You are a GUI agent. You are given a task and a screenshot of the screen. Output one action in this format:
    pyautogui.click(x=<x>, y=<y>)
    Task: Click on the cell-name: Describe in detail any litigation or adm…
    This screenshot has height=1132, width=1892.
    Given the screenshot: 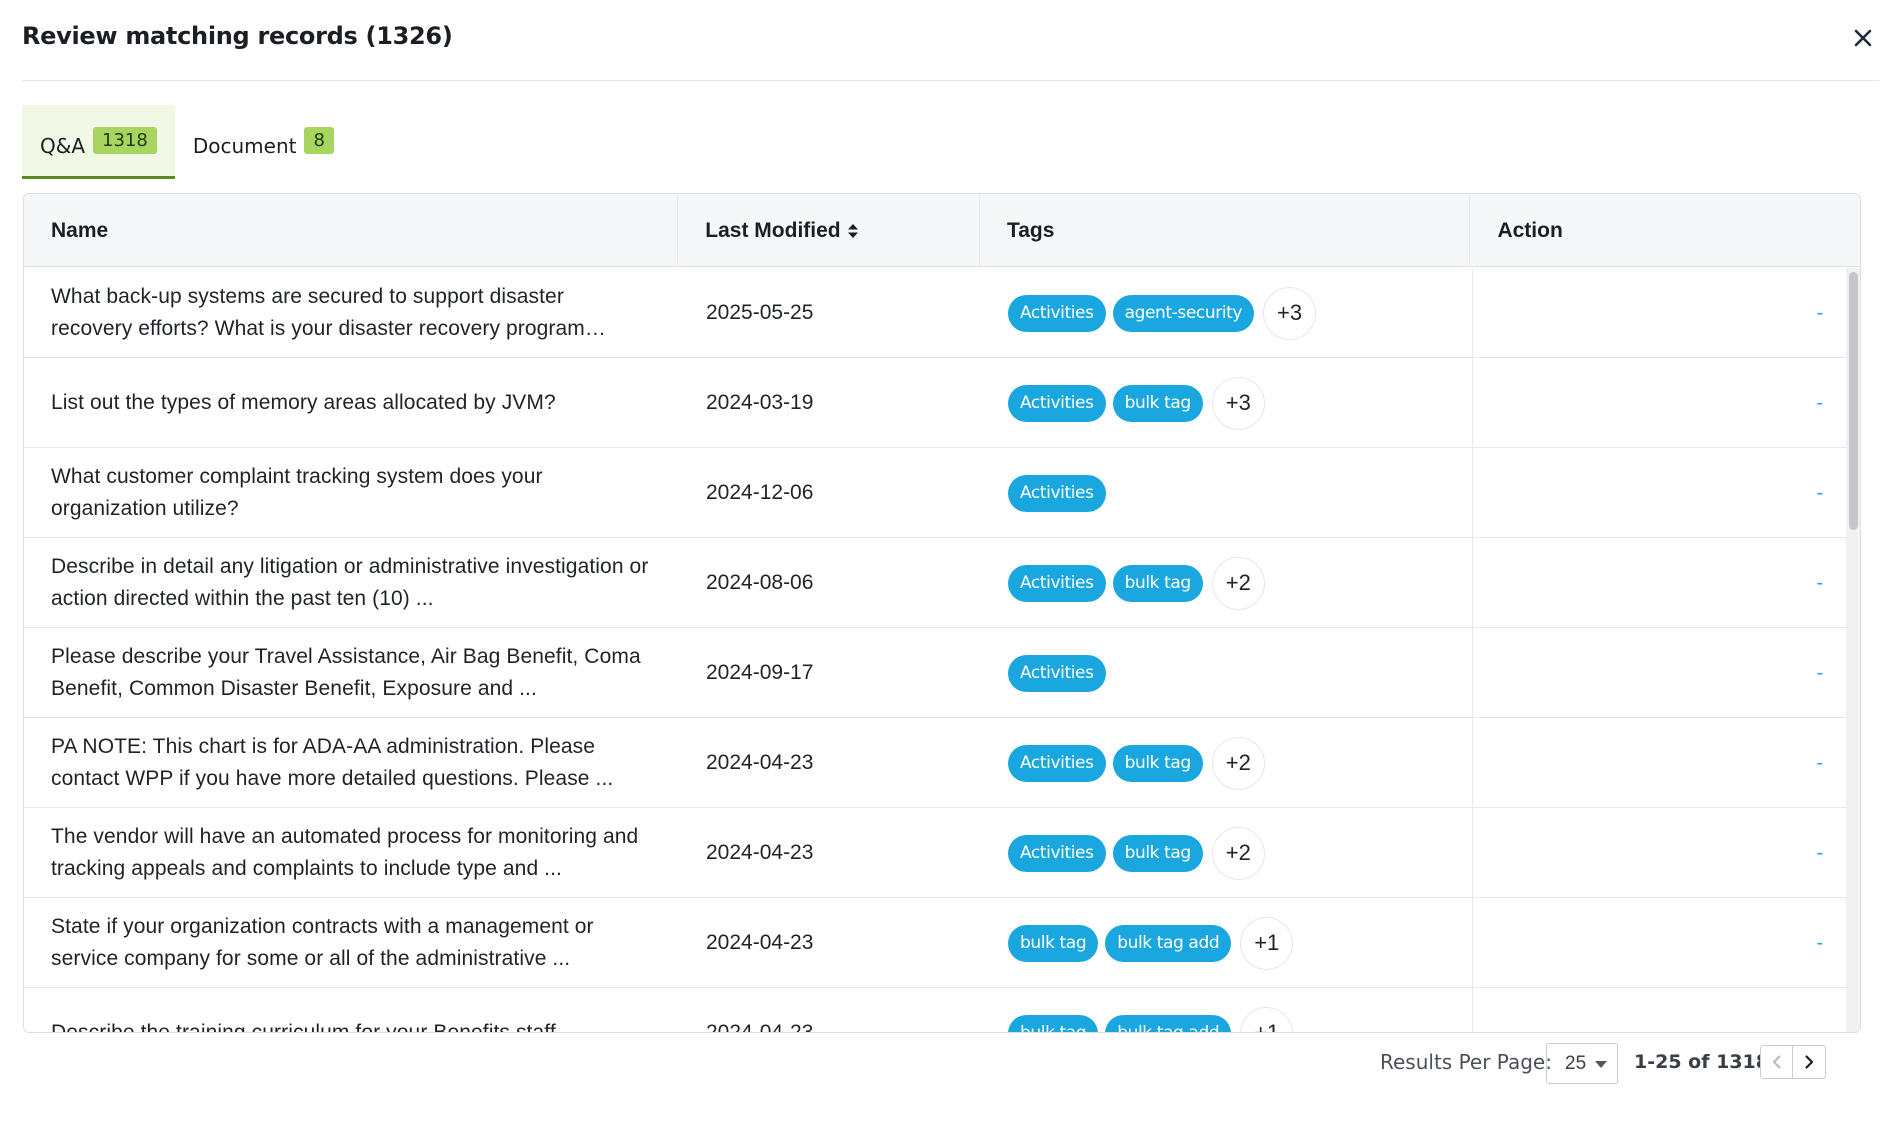 What is the action you would take?
    pyautogui.click(x=351, y=583)
    